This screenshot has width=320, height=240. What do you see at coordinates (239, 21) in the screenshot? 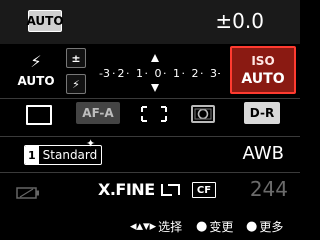
I see `exposure-comp-readout: ±0.0` at bounding box center [239, 21].